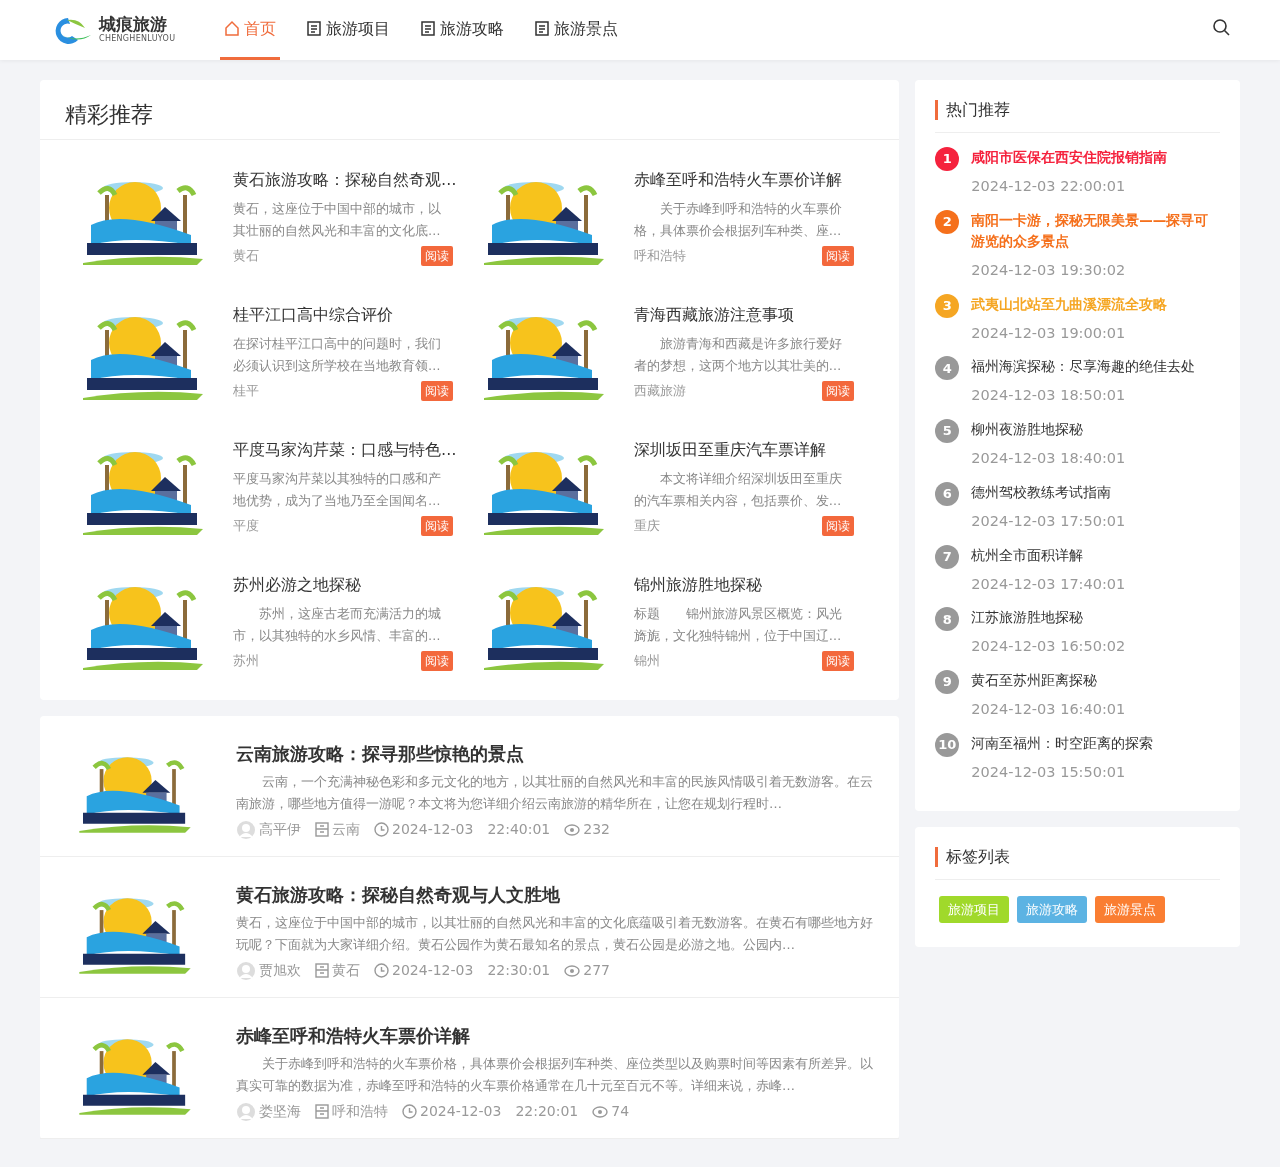  Describe the element at coordinates (947, 368) in the screenshot. I see `rank-badge: 4` at that location.